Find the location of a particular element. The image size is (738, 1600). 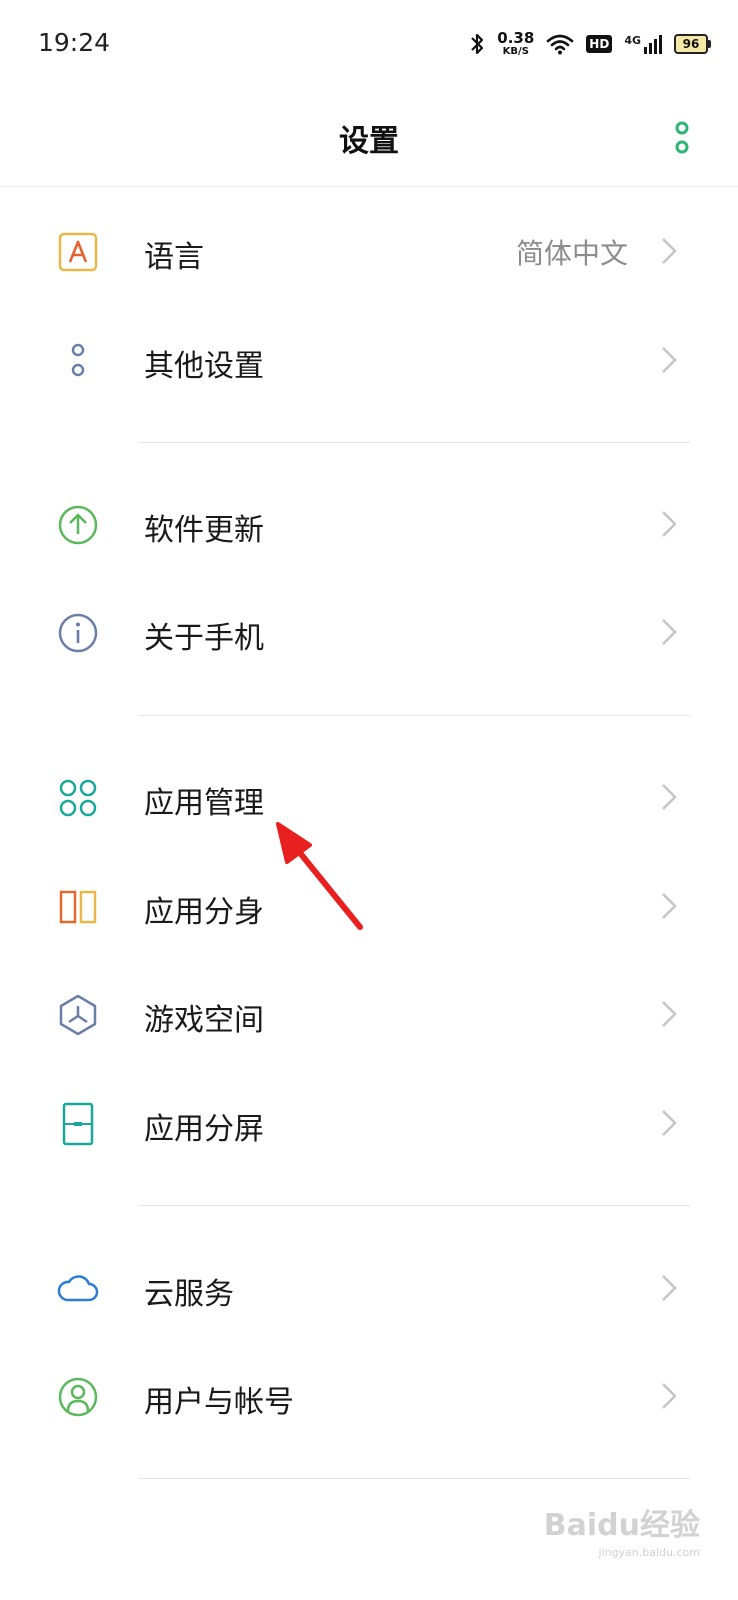

settings-item-other-settings: 其他设置 is located at coordinates (369, 361).